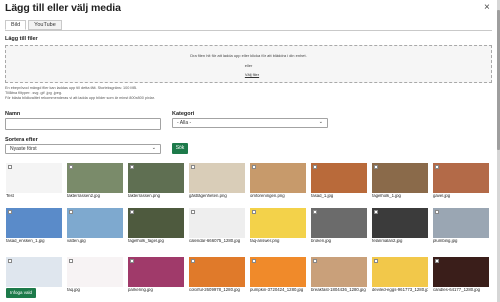 The height and width of the screenshot is (302, 500). I want to click on media-item: faq-answer.png, so click(278, 226).